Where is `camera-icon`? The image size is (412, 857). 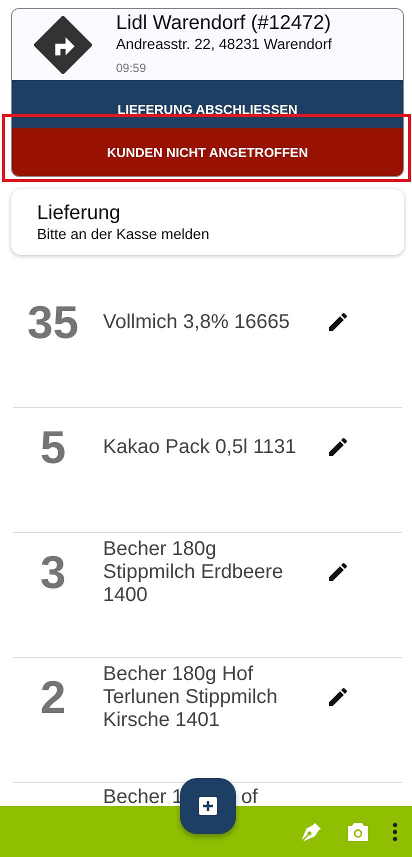 camera-icon is located at coordinates (358, 831).